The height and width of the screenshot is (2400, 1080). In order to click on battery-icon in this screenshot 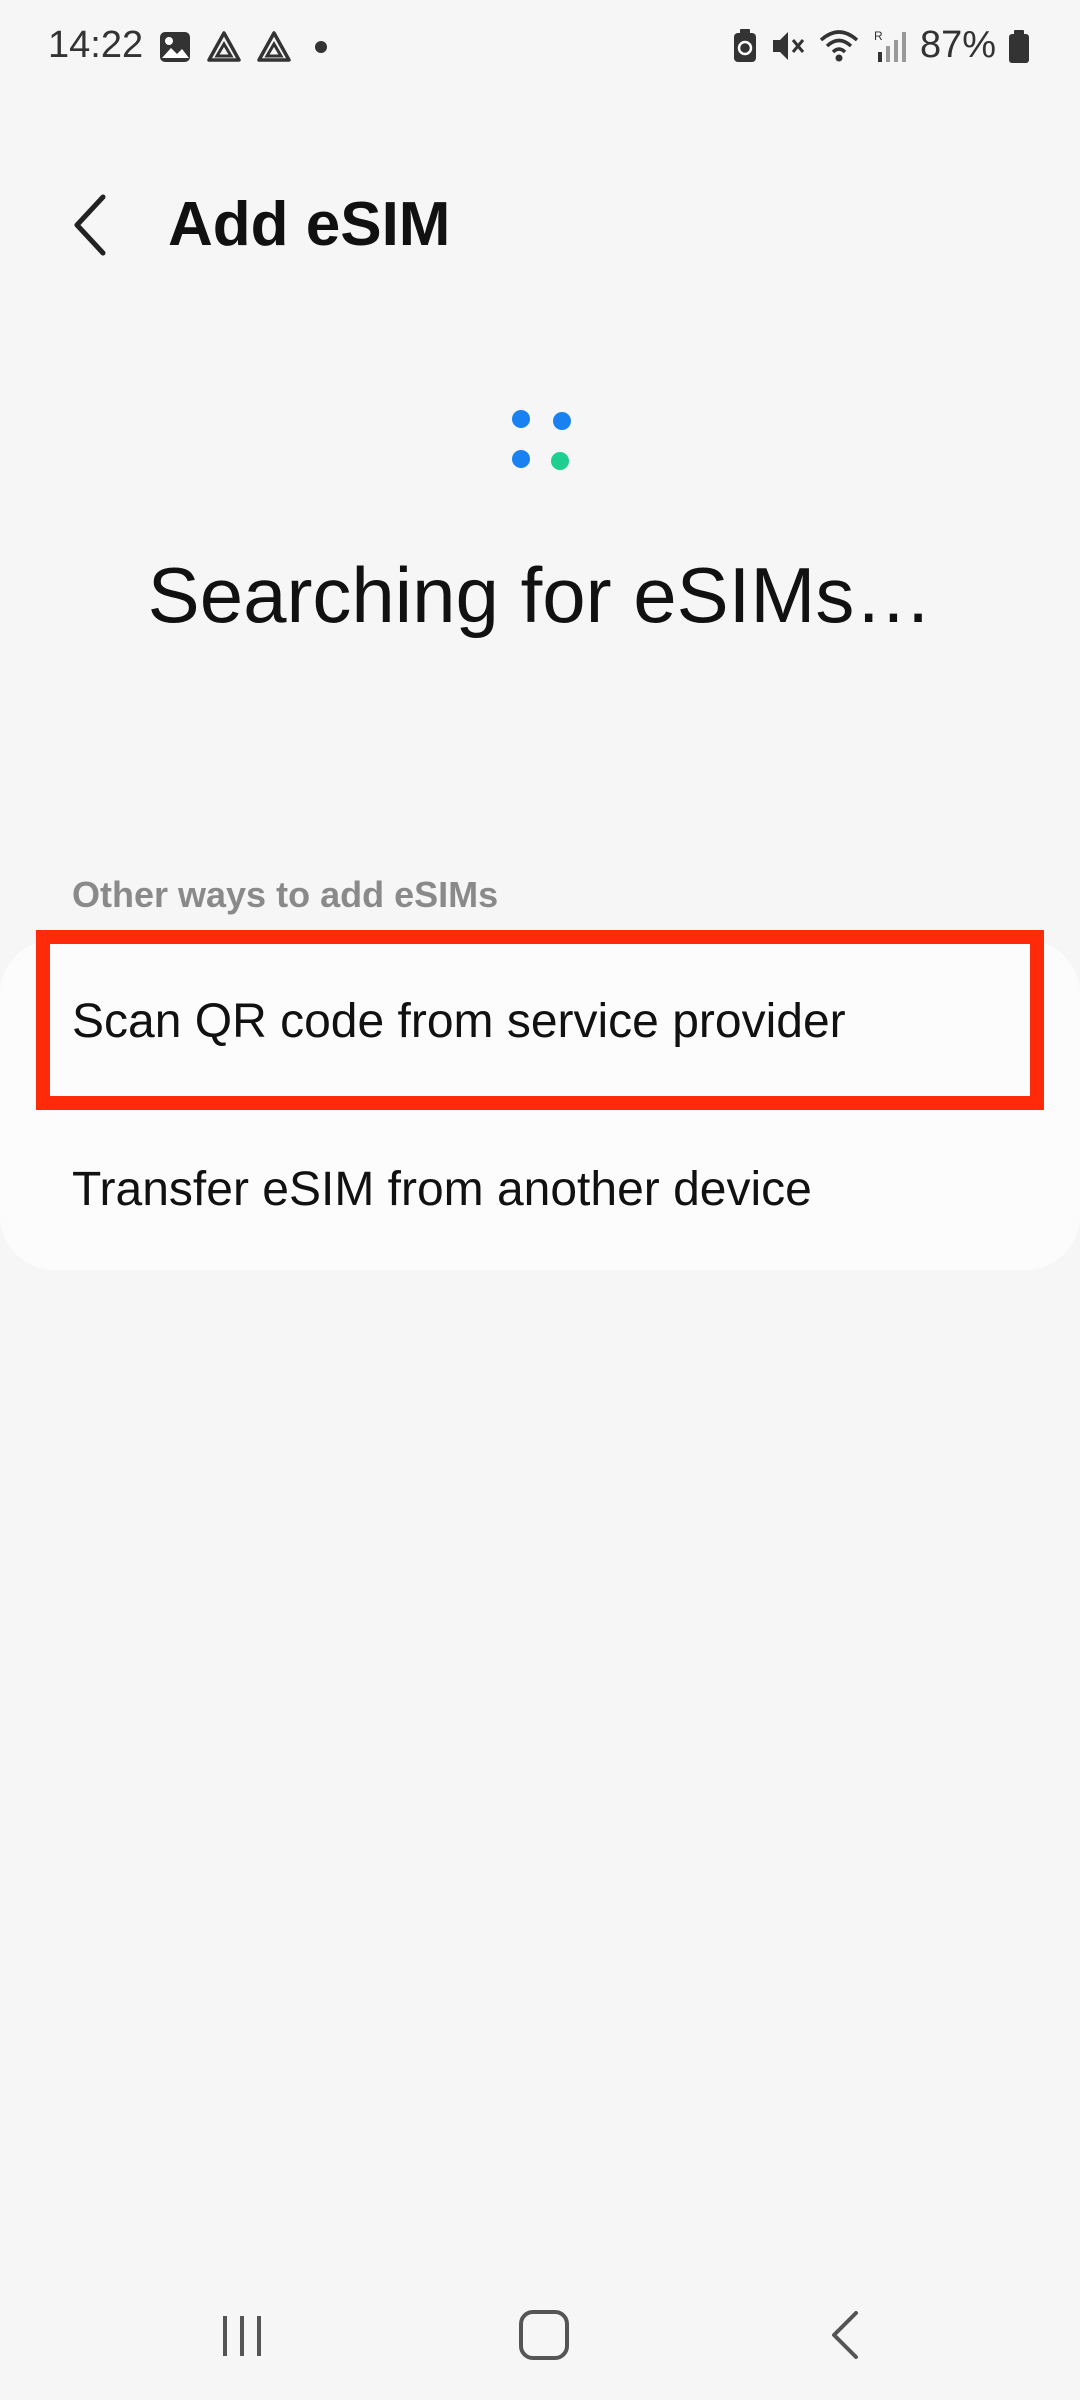, I will do `click(1019, 46)`.